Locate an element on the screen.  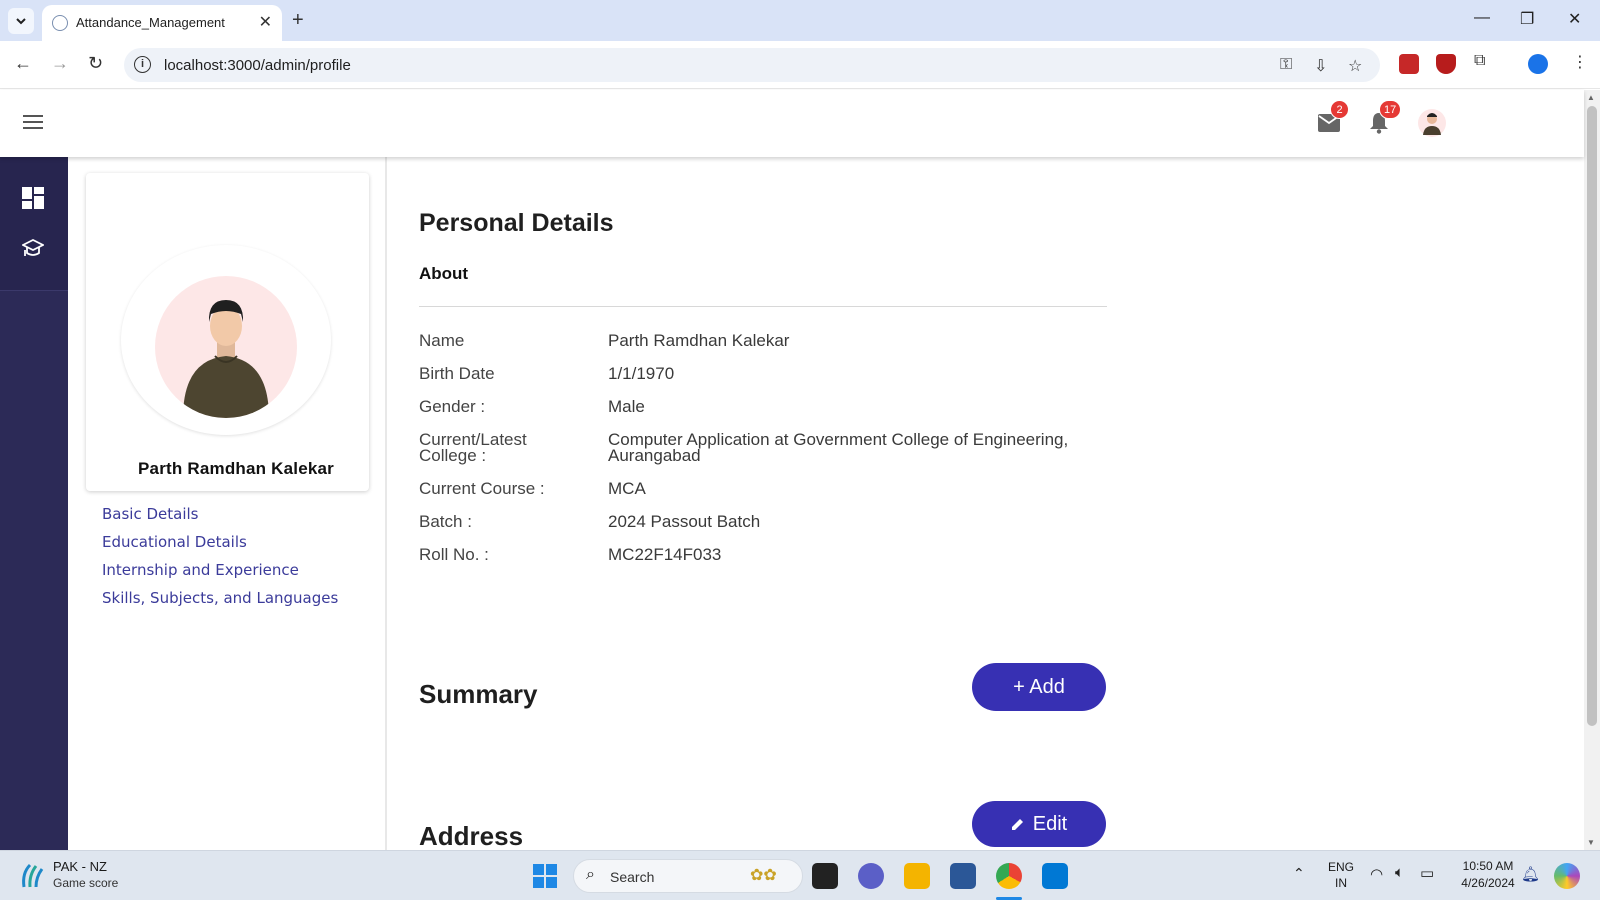
add-summary-button: + Add is located at coordinates (1039, 687).